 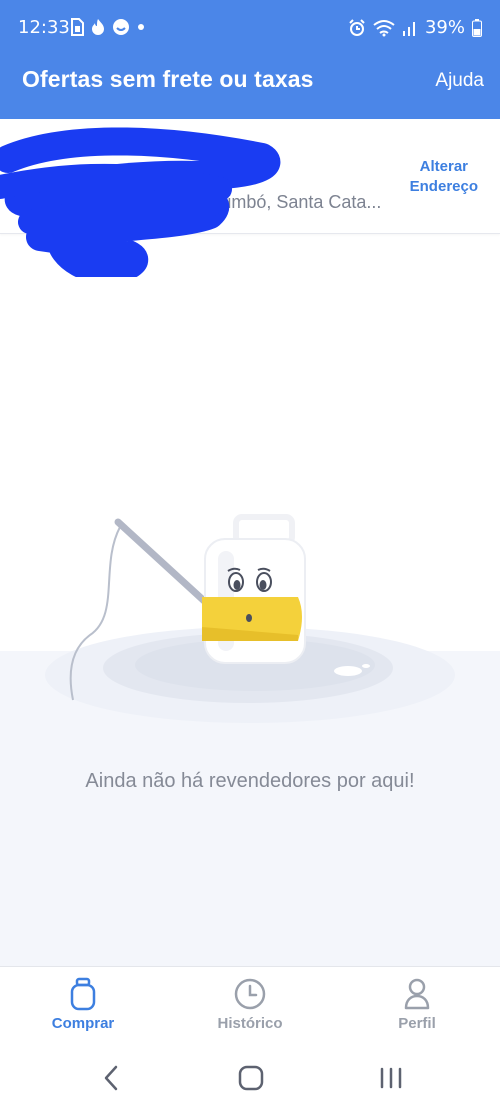 I want to click on dot-icon, so click(x=141, y=27).